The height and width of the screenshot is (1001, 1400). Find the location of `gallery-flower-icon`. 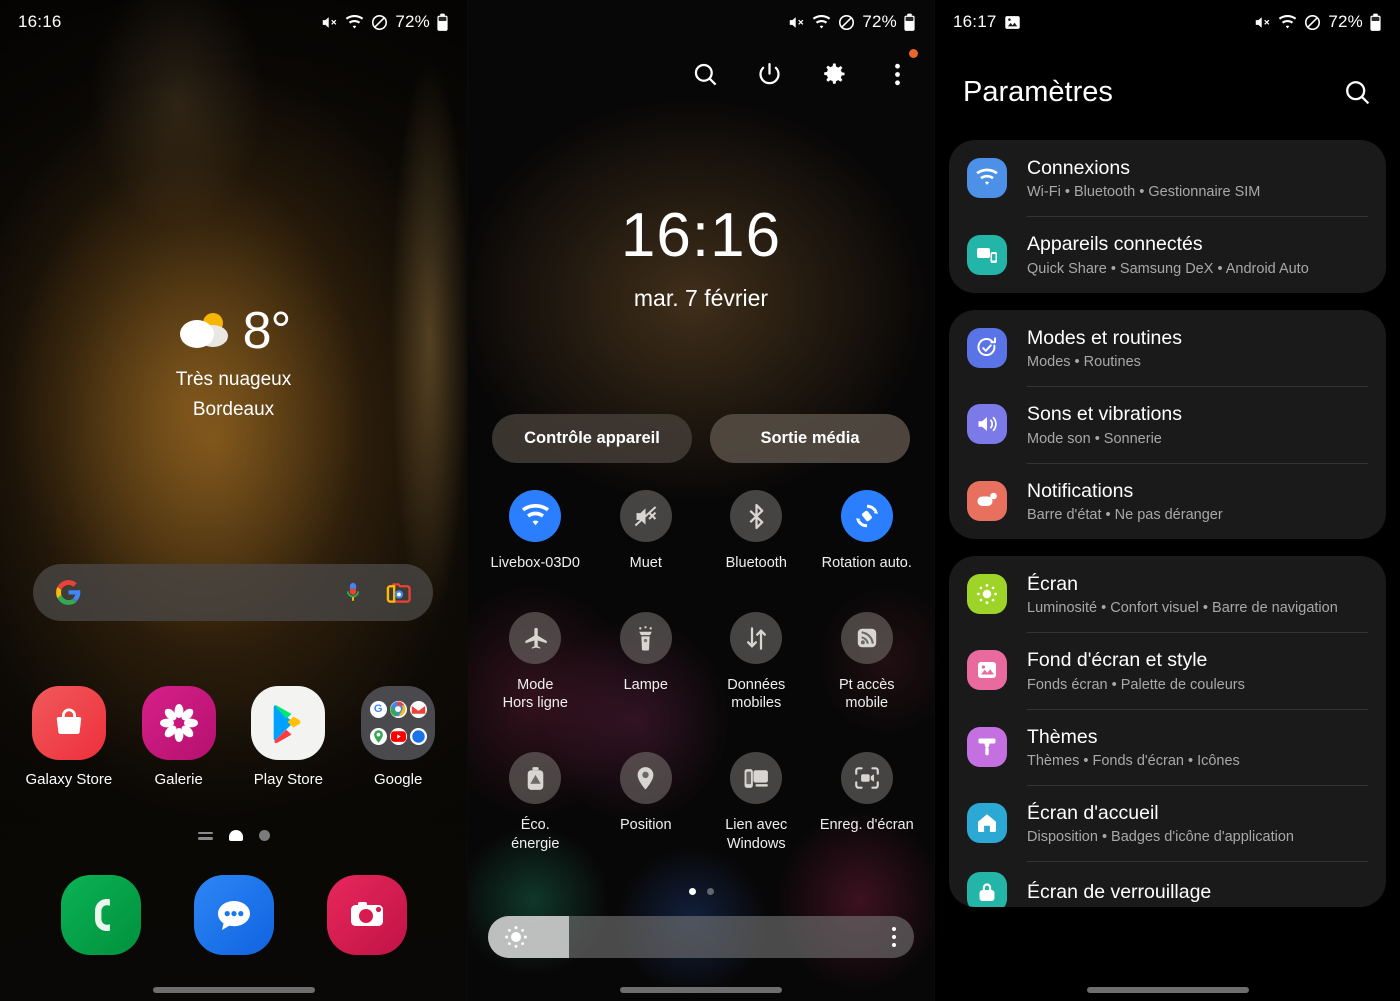

gallery-flower-icon is located at coordinates (178, 723).